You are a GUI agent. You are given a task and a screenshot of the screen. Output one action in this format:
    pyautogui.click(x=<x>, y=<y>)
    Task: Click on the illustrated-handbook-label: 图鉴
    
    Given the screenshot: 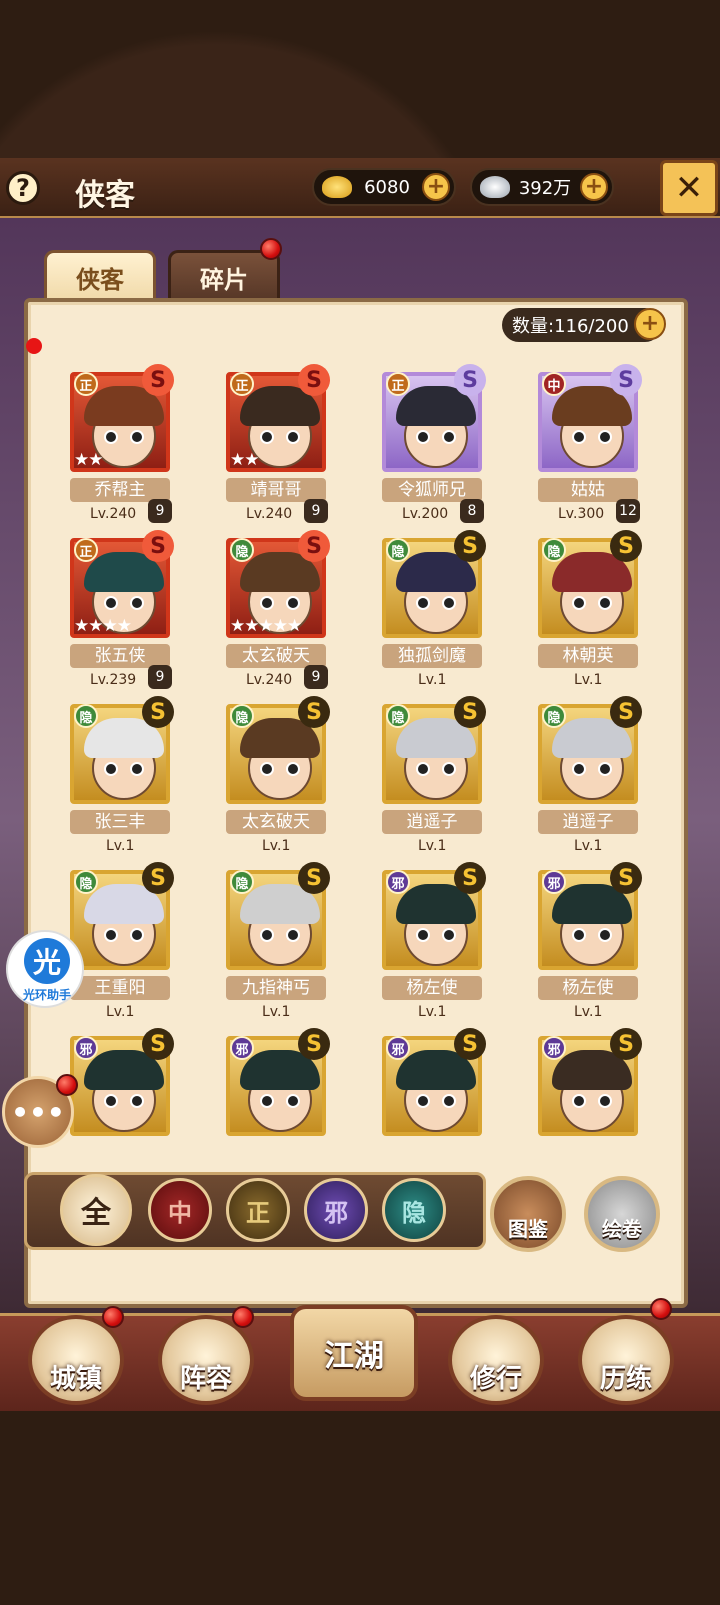 What is the action you would take?
    pyautogui.click(x=528, y=1229)
    